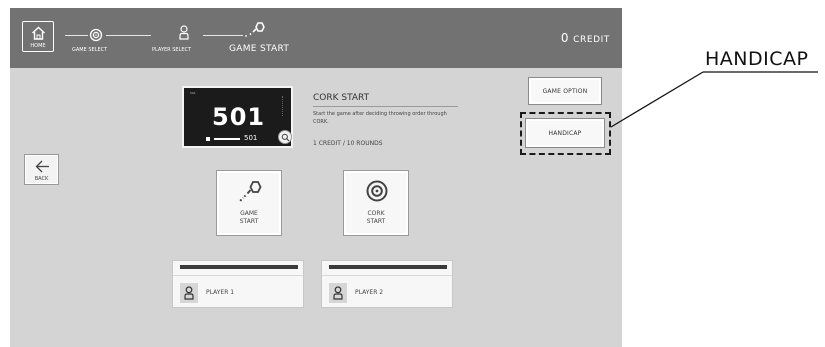  I want to click on callout-label: HANDICAP, so click(757, 59).